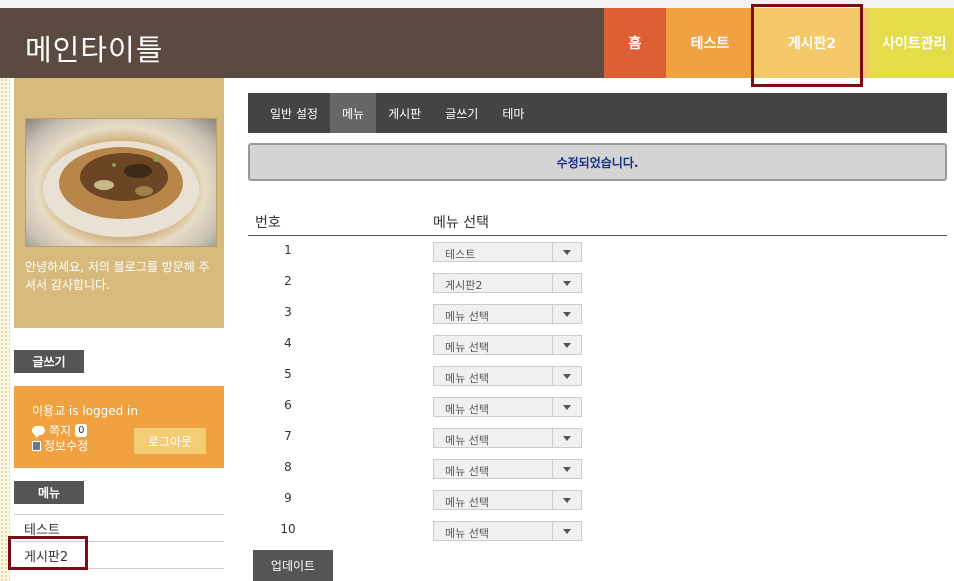  Describe the element at coordinates (293, 565) in the screenshot. I see `update-button: 업데이트` at that location.